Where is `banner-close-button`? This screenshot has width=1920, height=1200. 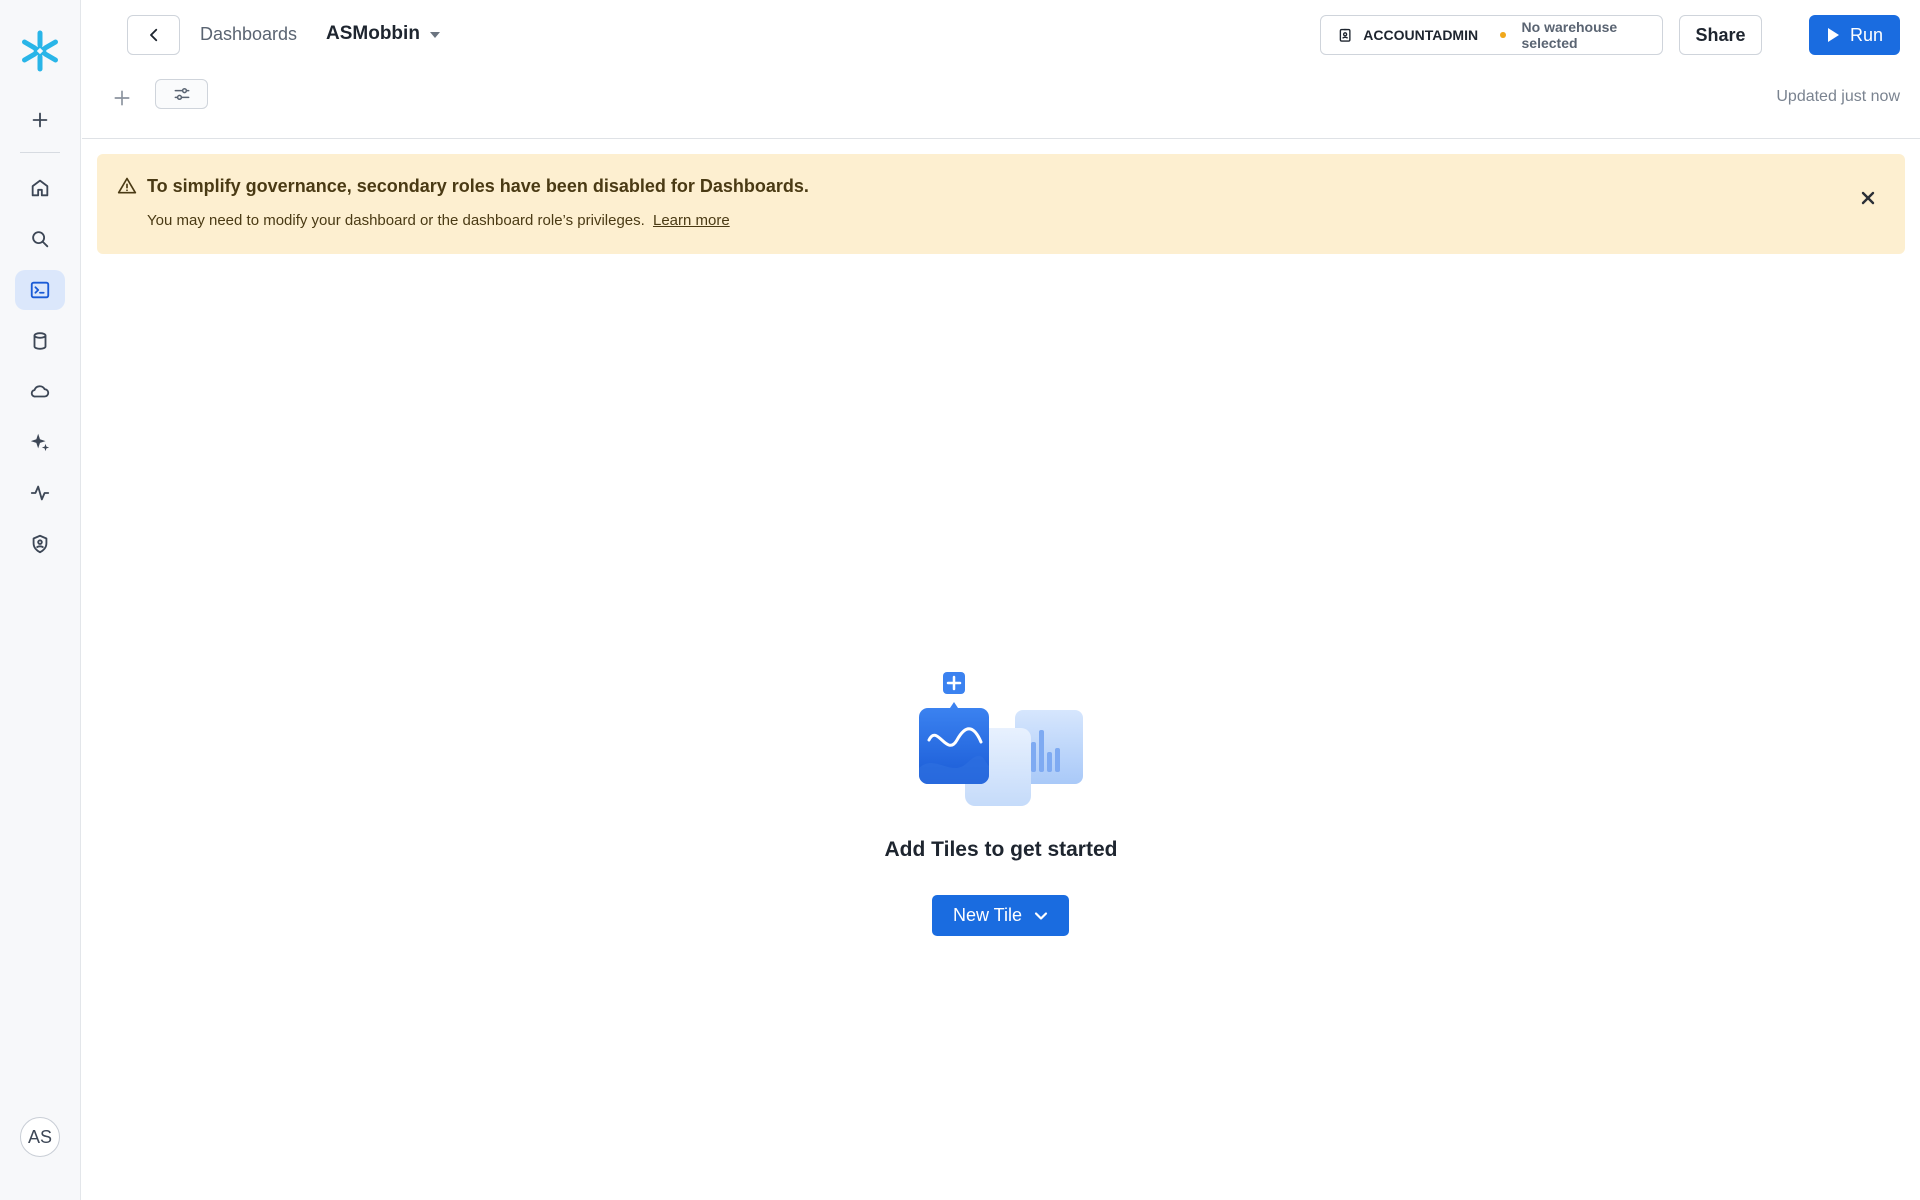 banner-close-button is located at coordinates (1868, 198).